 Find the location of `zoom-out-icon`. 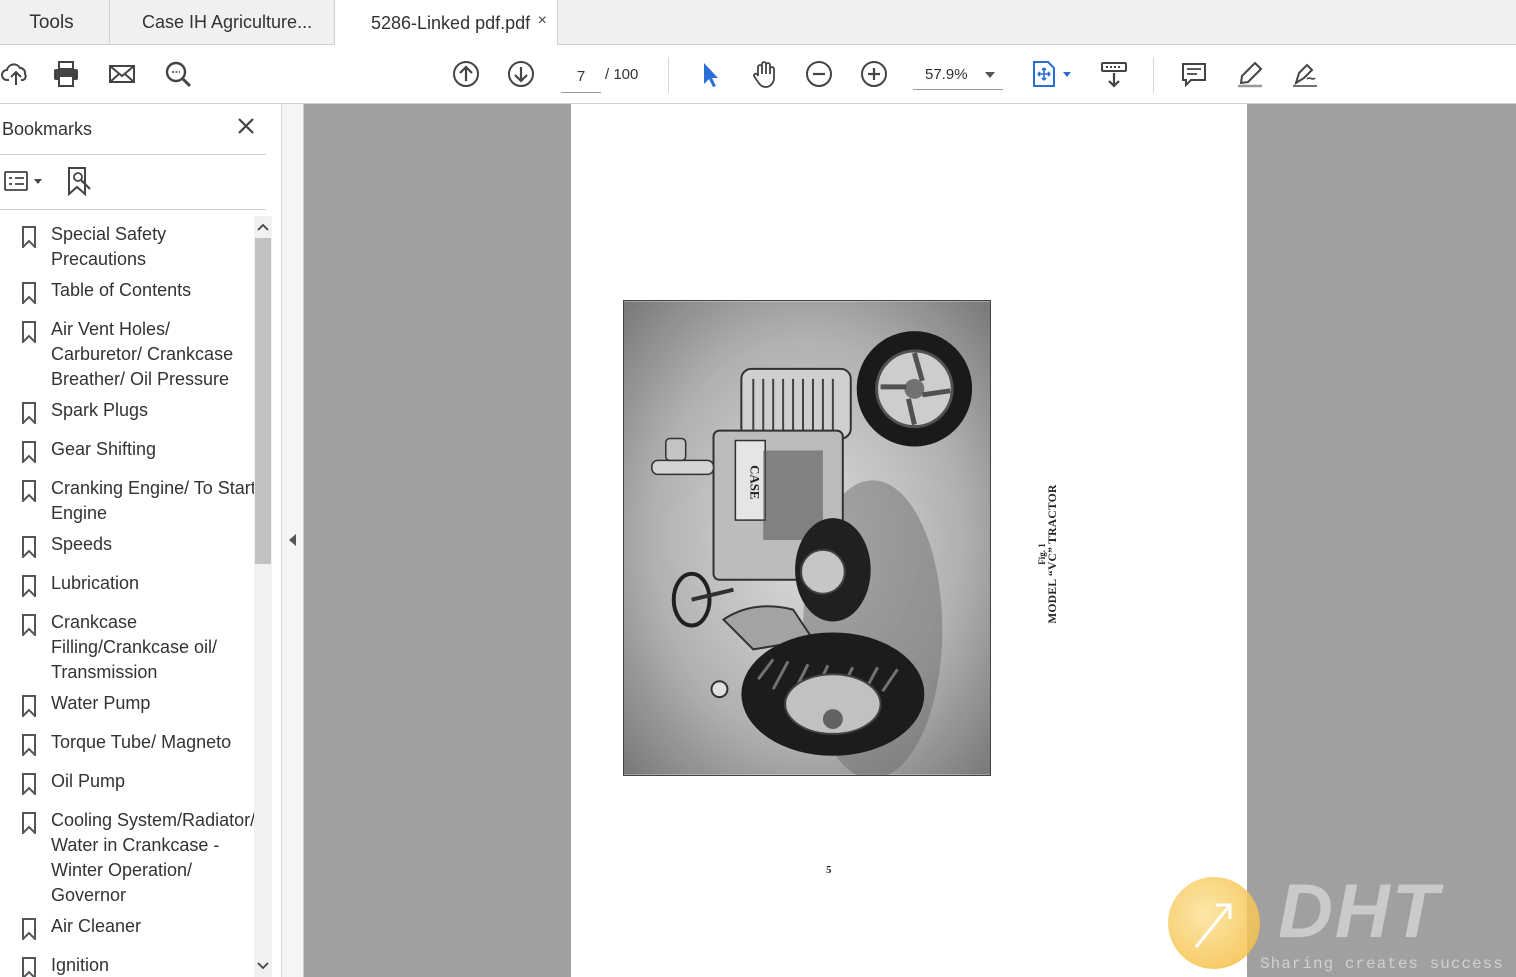

zoom-out-icon is located at coordinates (819, 74).